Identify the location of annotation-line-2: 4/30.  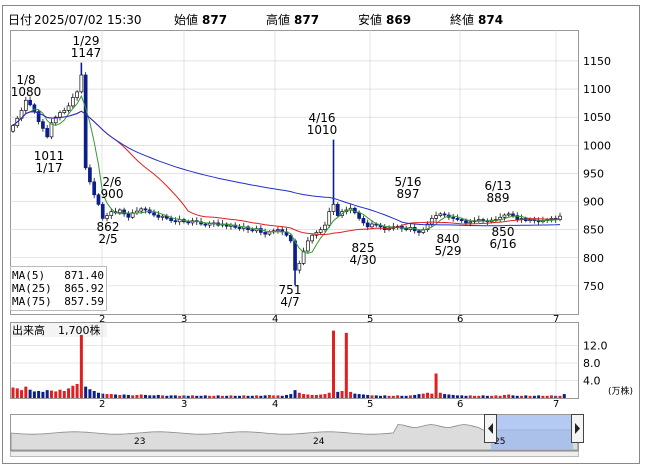
(363, 260).